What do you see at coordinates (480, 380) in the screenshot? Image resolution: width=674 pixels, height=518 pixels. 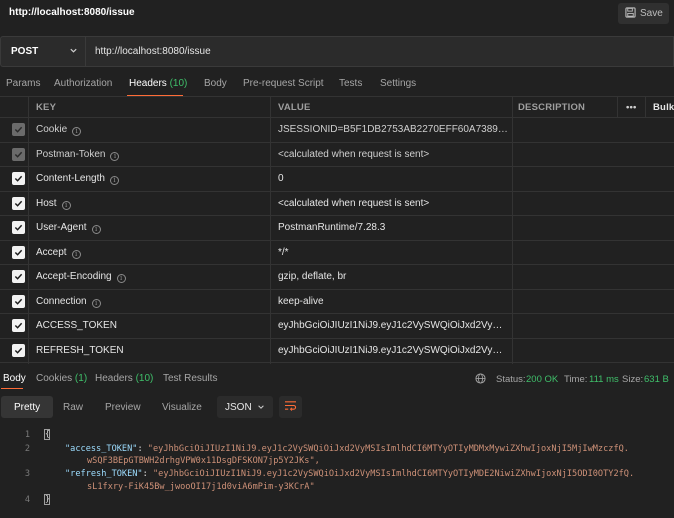 I see `globe-icon` at bounding box center [480, 380].